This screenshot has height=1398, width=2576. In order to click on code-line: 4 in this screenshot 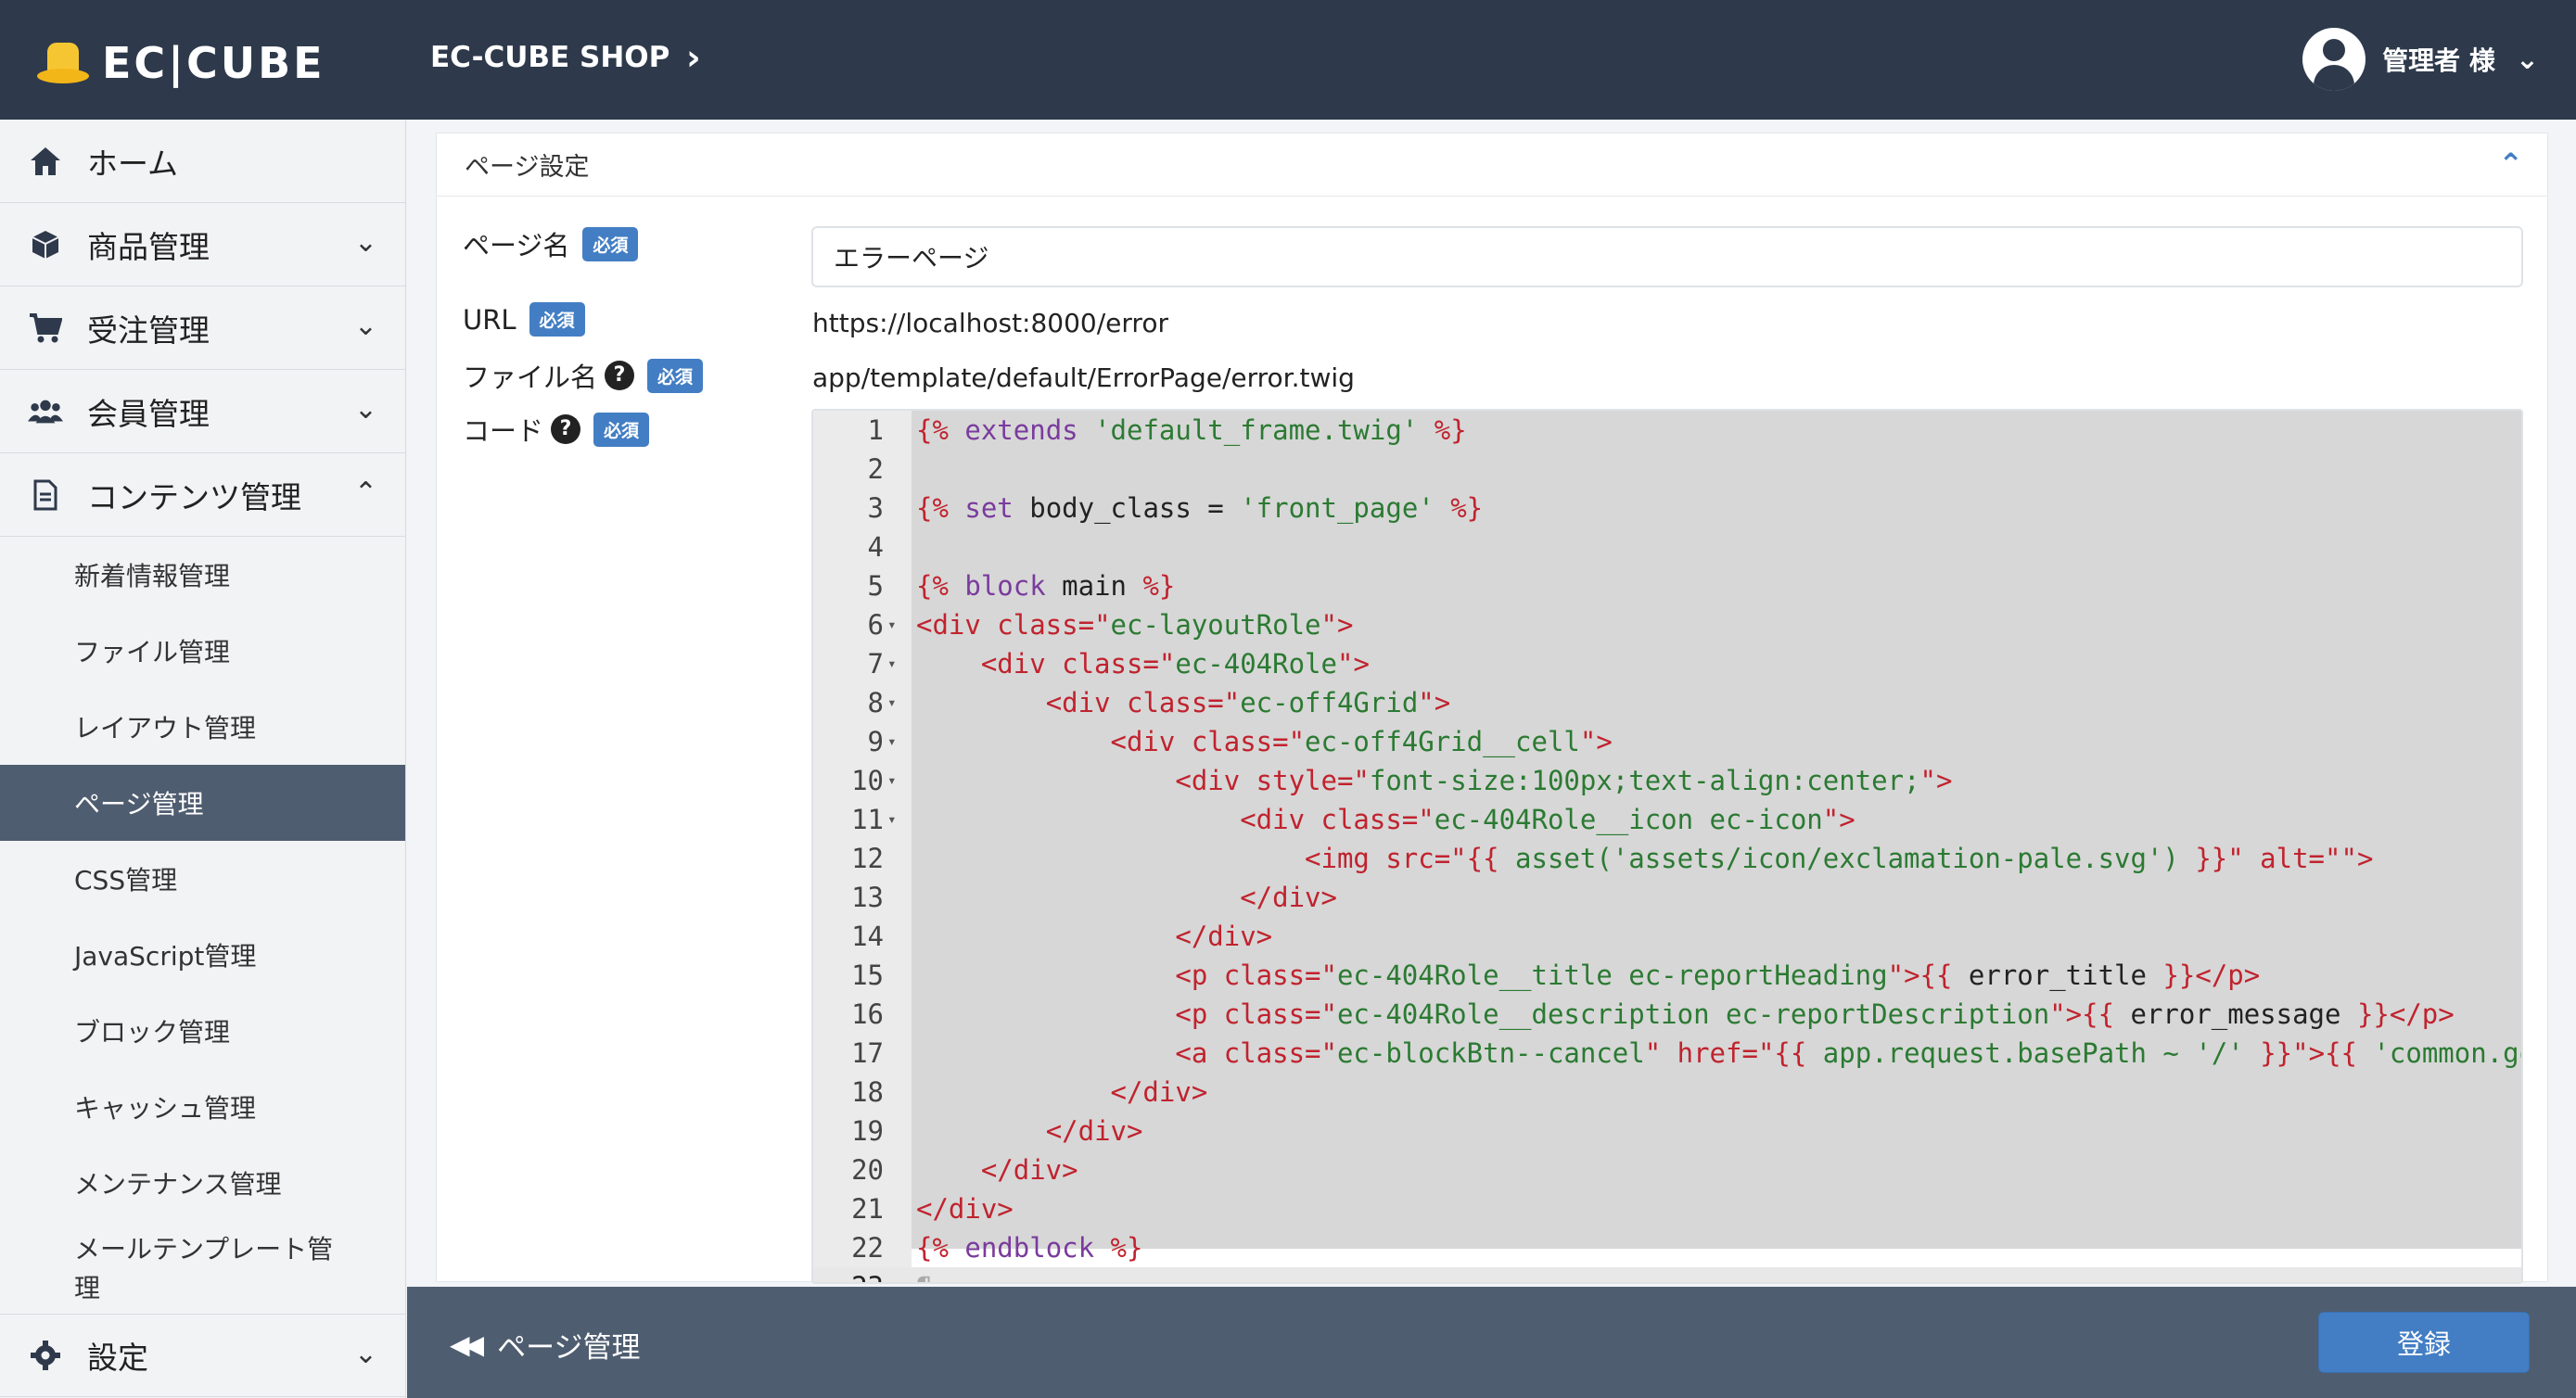, I will do `click(1667, 546)`.